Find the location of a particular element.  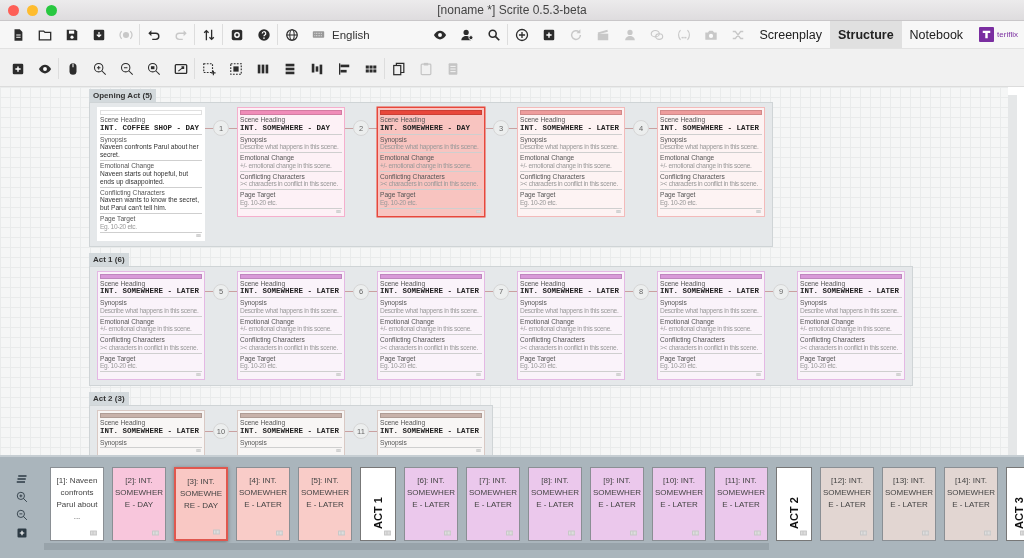

scene-title: [8]: INT. SOMEWHERE - LATER is located at coordinates (555, 493).